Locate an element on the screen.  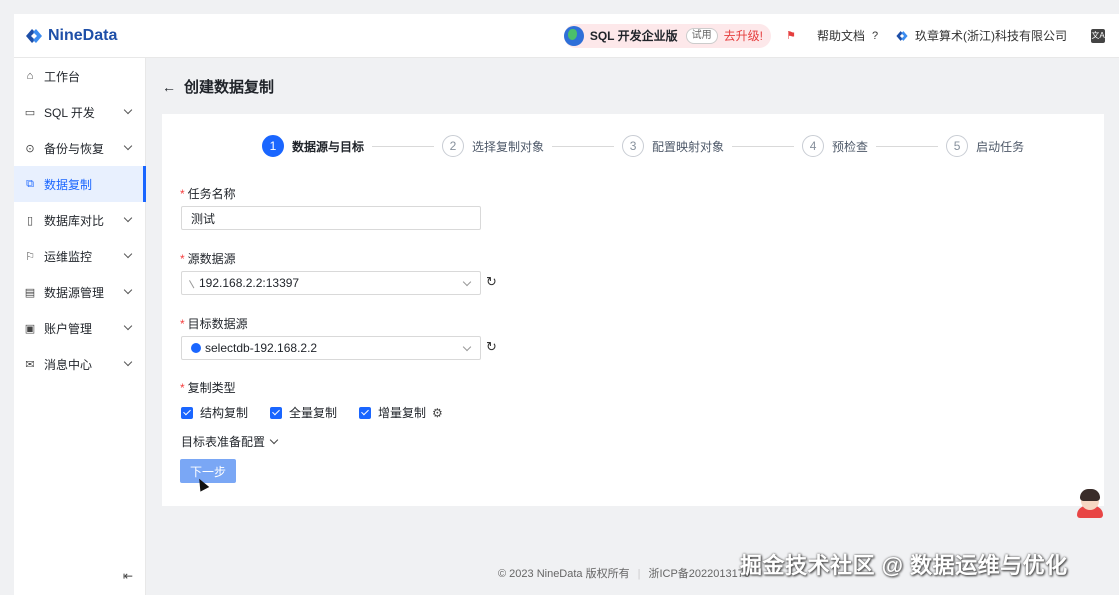
step-3: 3 配置映射对象 is located at coordinates (673, 146).